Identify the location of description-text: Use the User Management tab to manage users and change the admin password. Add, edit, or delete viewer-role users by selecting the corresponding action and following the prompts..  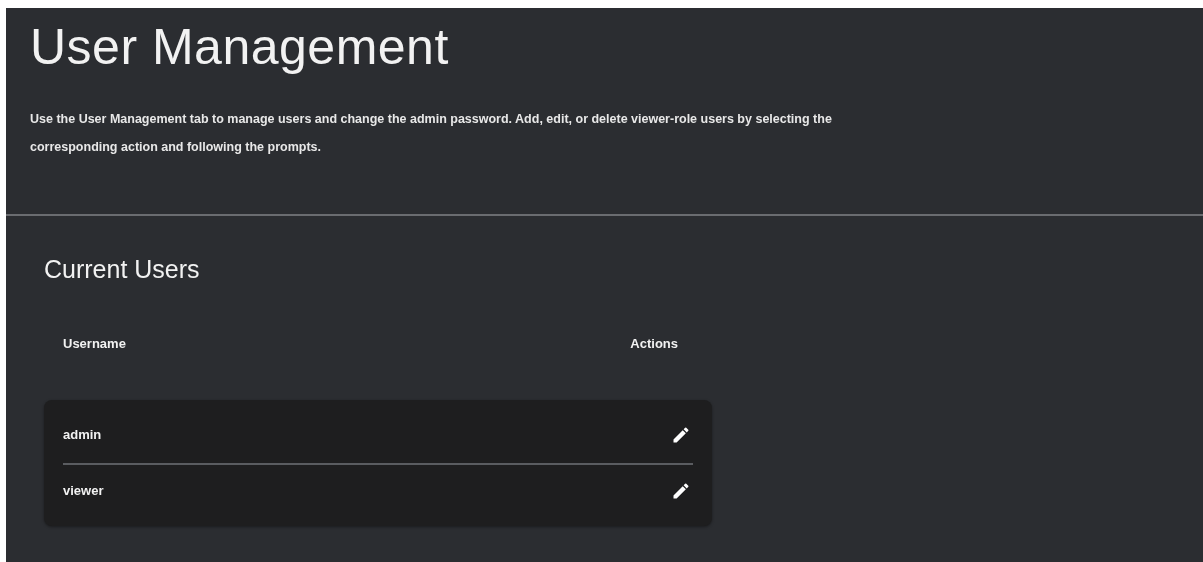
(431, 133).